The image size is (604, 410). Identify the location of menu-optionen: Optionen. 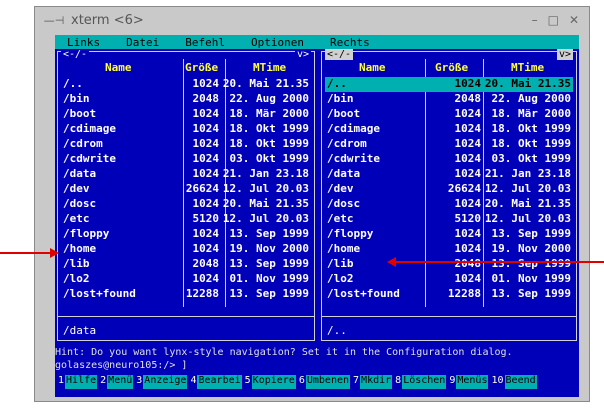
(277, 42).